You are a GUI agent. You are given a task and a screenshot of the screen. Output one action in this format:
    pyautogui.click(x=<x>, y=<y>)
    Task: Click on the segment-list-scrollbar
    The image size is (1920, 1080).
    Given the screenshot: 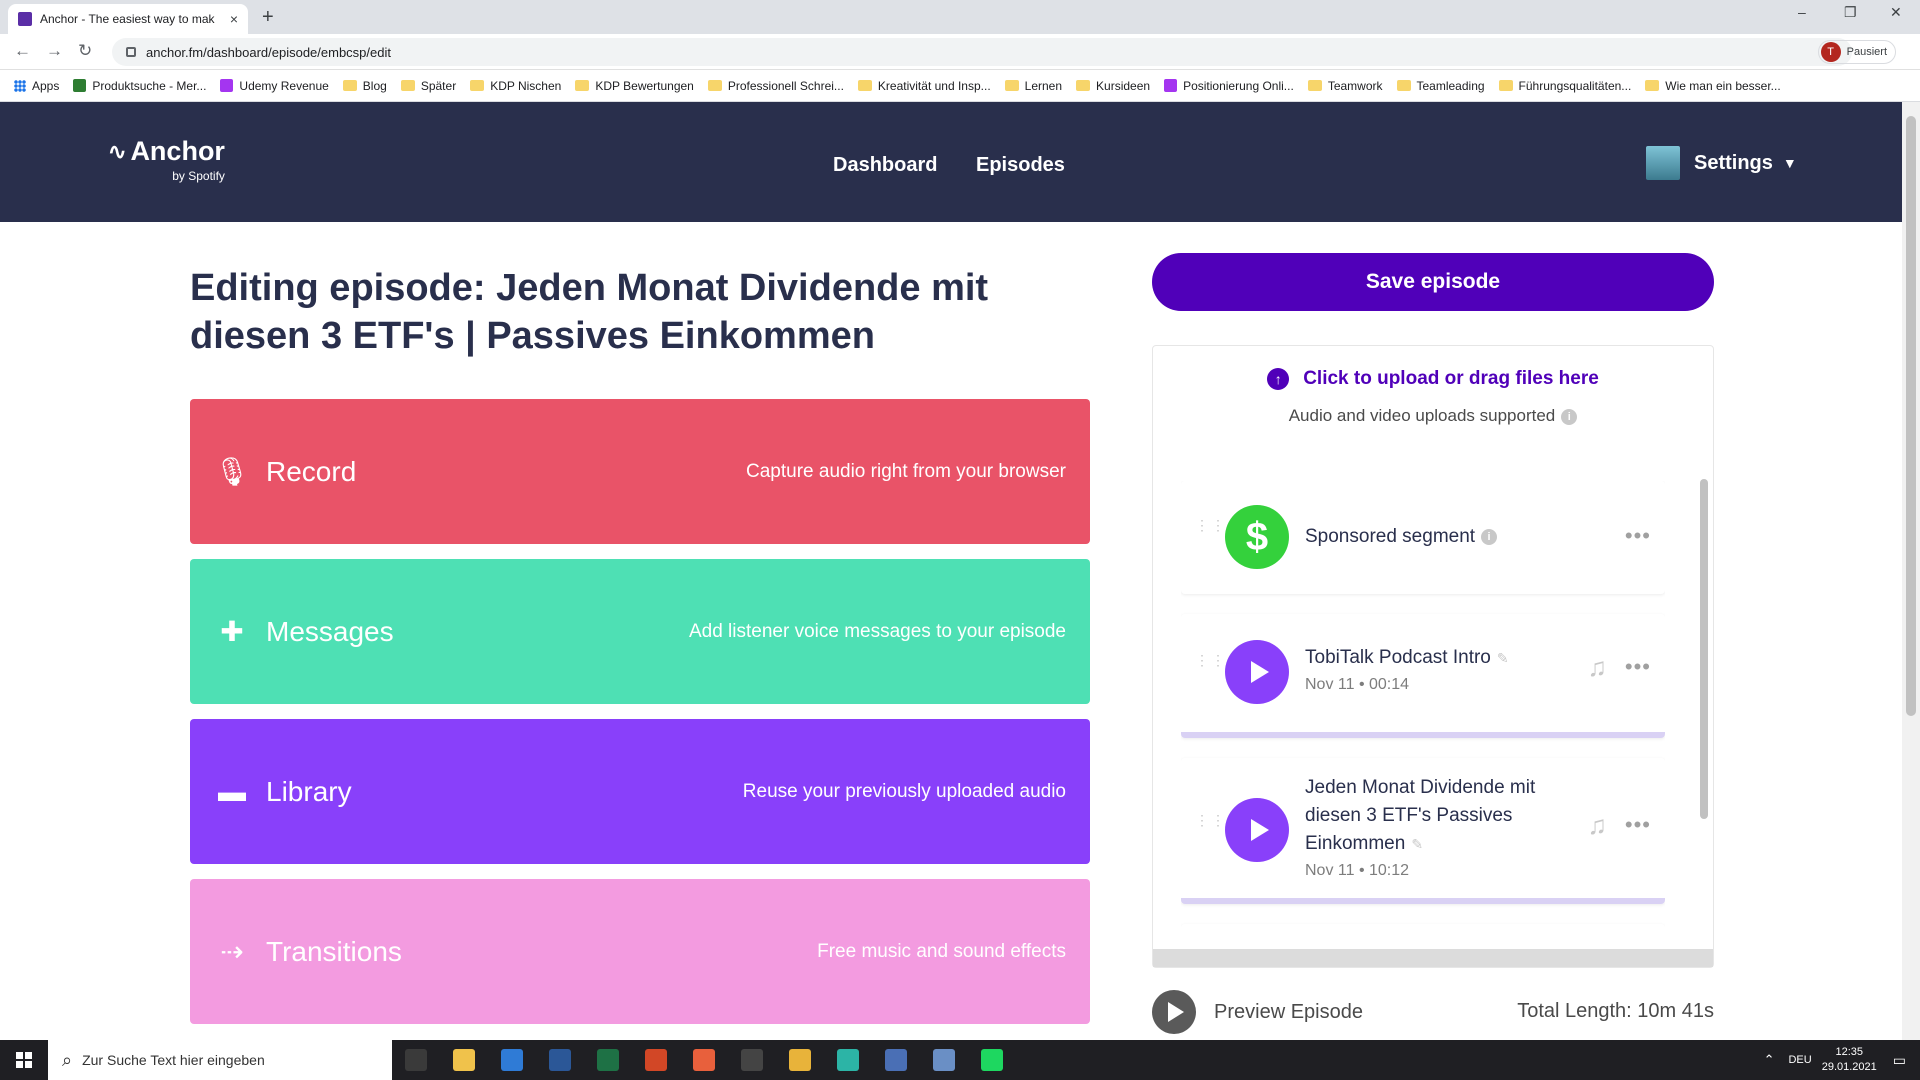 What is the action you would take?
    pyautogui.click(x=1703, y=706)
    